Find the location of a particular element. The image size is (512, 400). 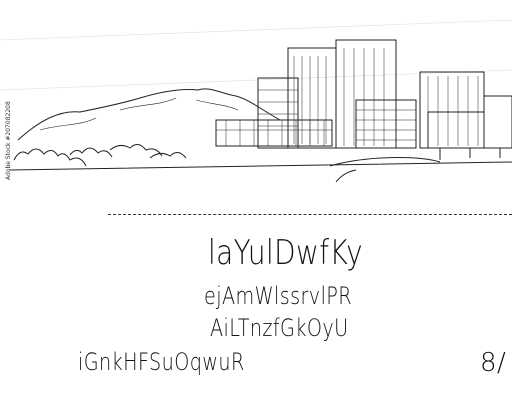

text-line-5: 8/ is located at coordinates (493, 363).